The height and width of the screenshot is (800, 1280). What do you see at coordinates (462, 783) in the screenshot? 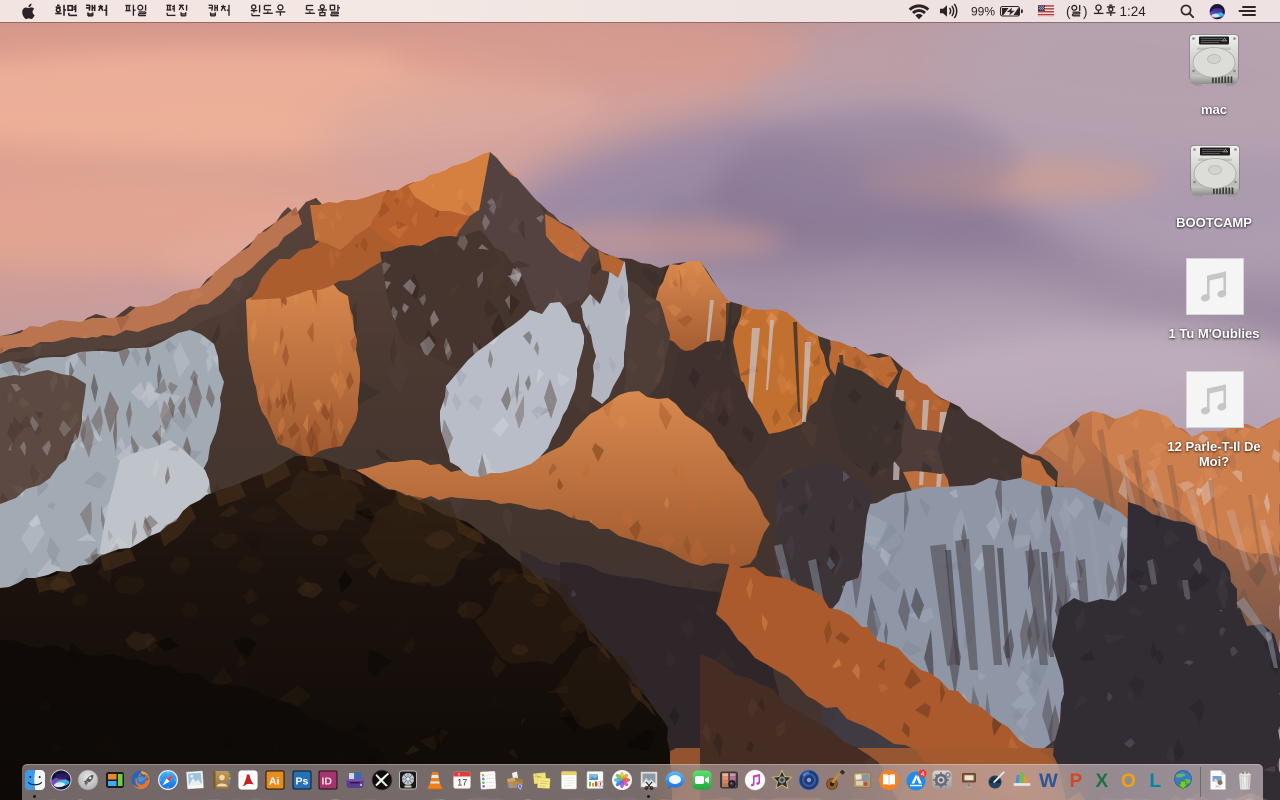
I see `svg-text: 17` at bounding box center [462, 783].